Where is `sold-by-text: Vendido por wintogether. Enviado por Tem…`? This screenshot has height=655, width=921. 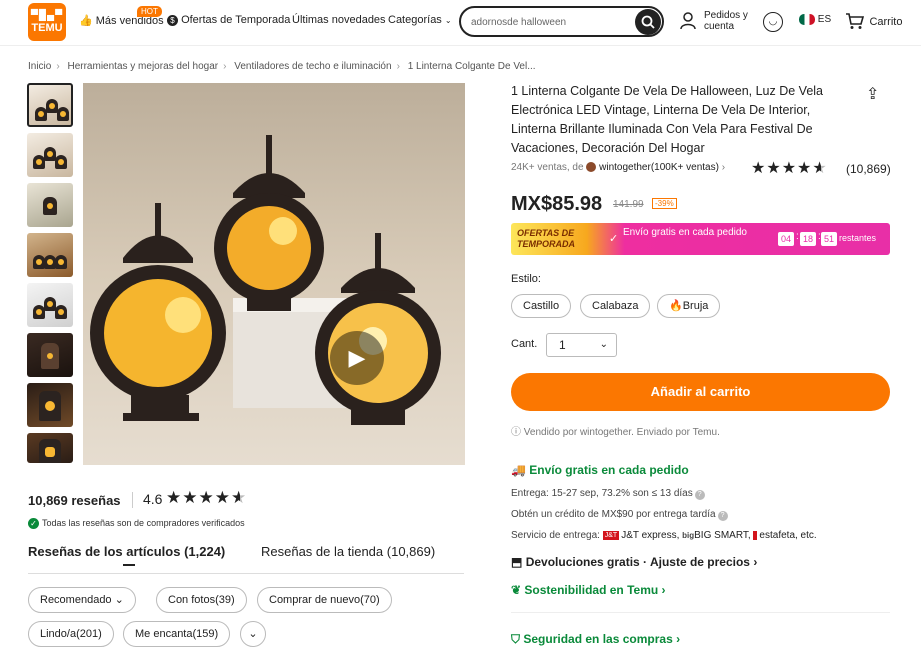 sold-by-text: Vendido por wintogether. Enviado por Tem… is located at coordinates (621, 432).